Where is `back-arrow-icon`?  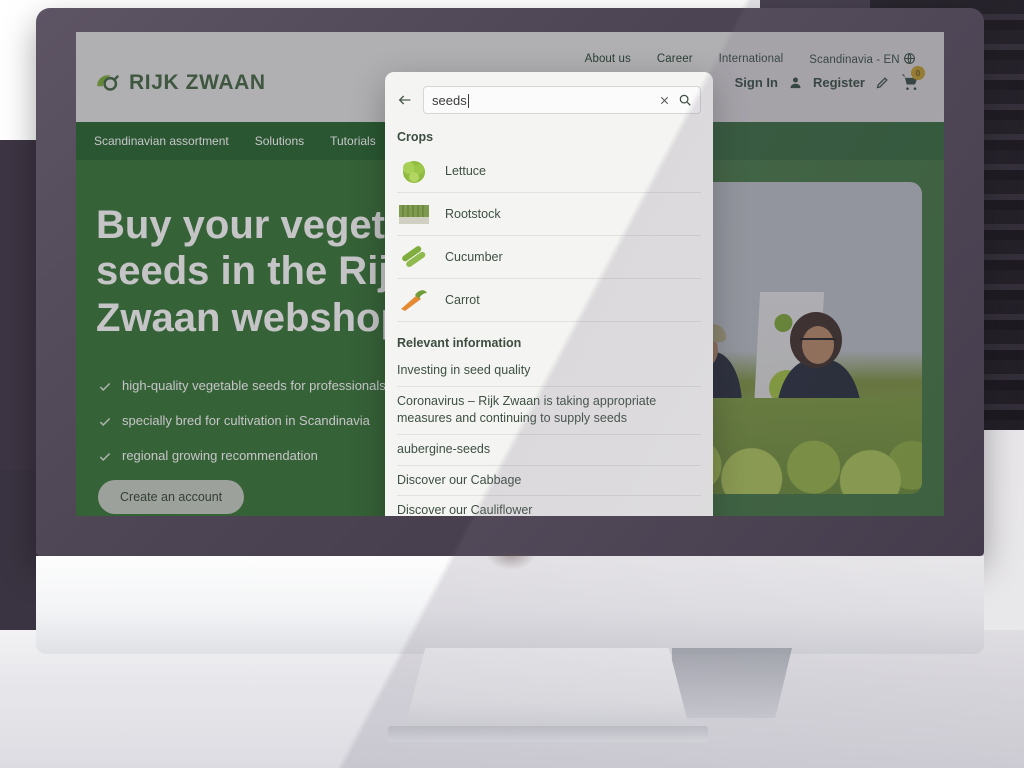 back-arrow-icon is located at coordinates (405, 100).